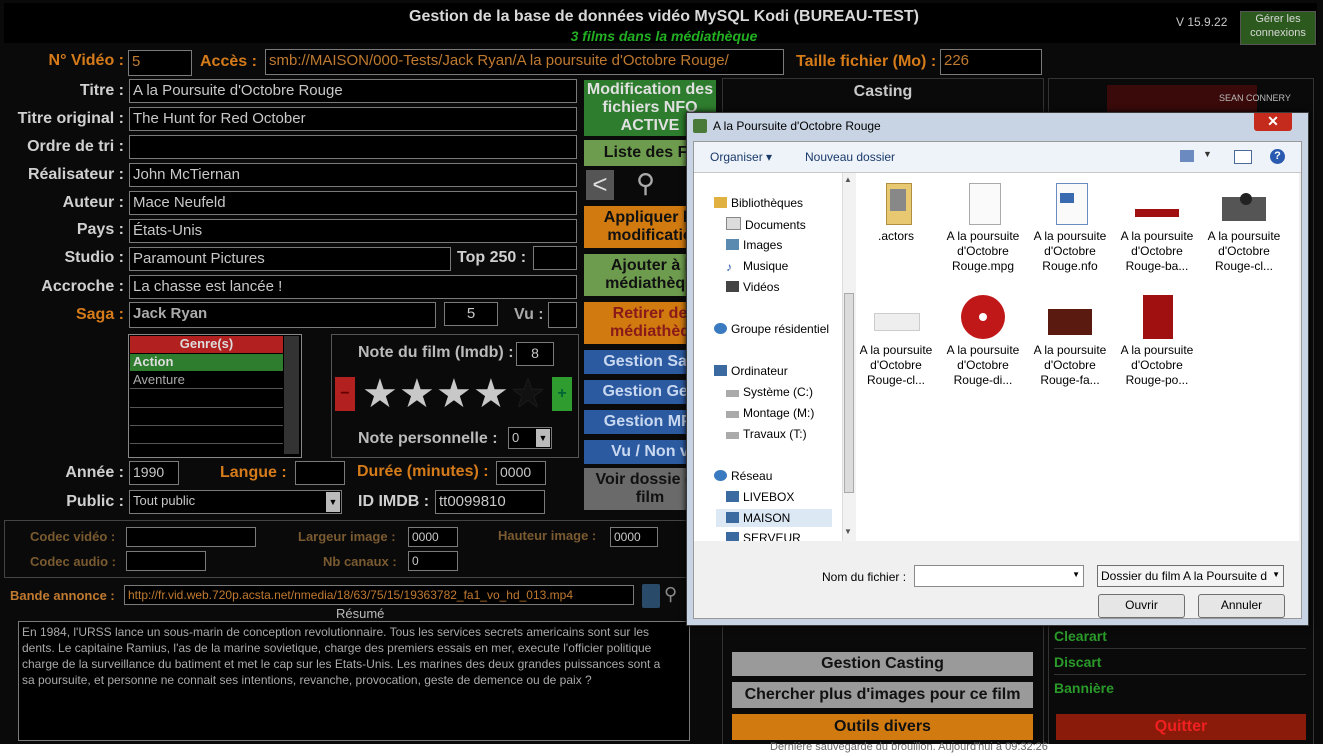 The image size is (1323, 754). I want to click on view-options-icon, so click(1187, 156).